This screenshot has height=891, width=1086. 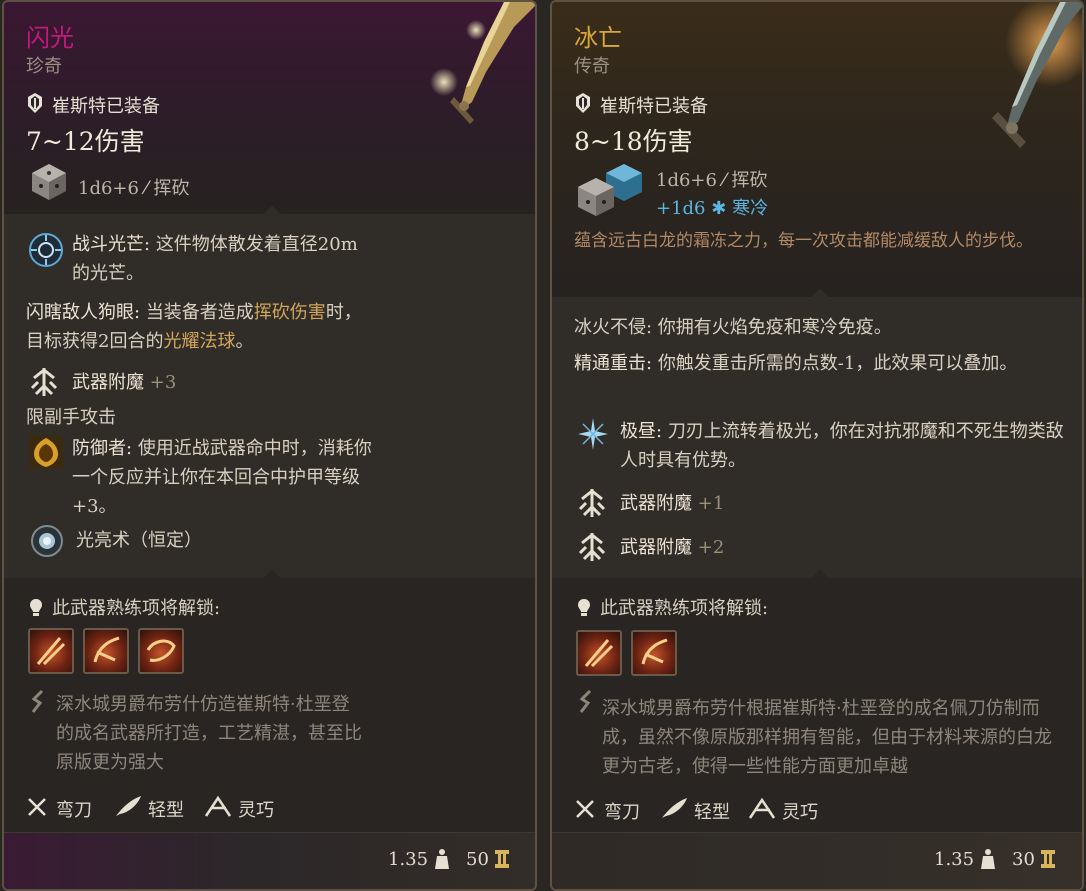 What do you see at coordinates (269, 108) in the screenshot?
I see `tooltip-header: 闪光 珍奇 崔斯特已装备 7~12伤害 1d6+6 ⁄ 挥砍` at bounding box center [269, 108].